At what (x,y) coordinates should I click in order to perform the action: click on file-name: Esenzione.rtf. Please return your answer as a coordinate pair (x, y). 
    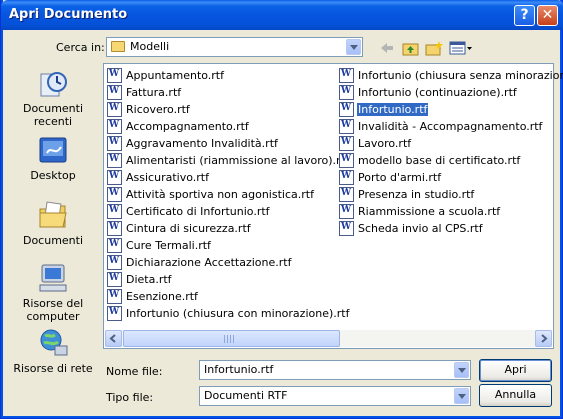
    Looking at the image, I should click on (162, 296).